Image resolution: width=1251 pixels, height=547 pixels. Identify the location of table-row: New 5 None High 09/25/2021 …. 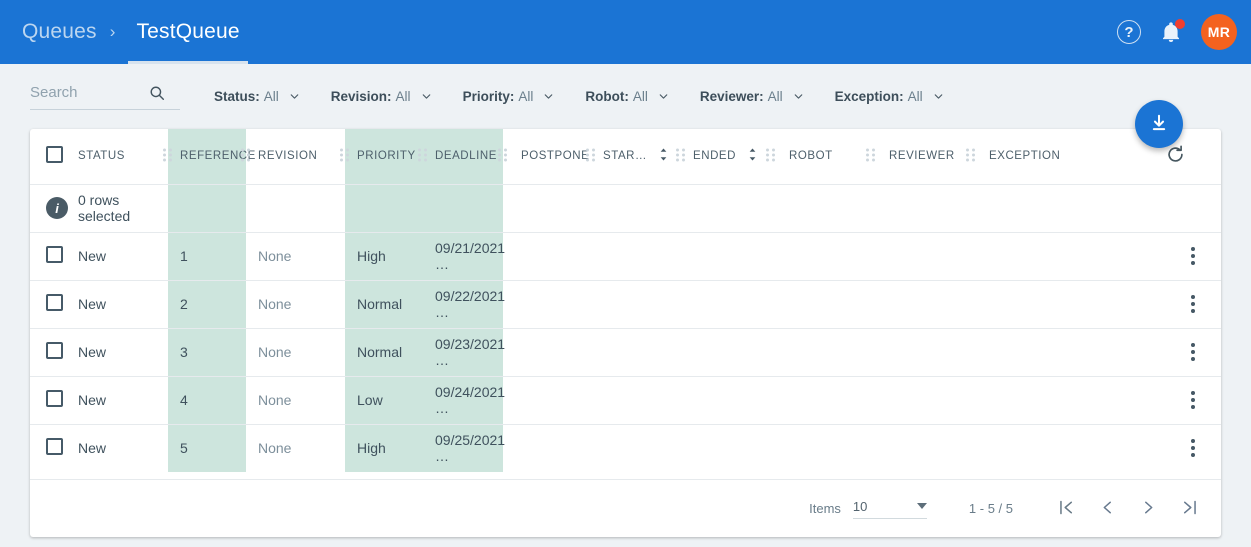
(625, 447).